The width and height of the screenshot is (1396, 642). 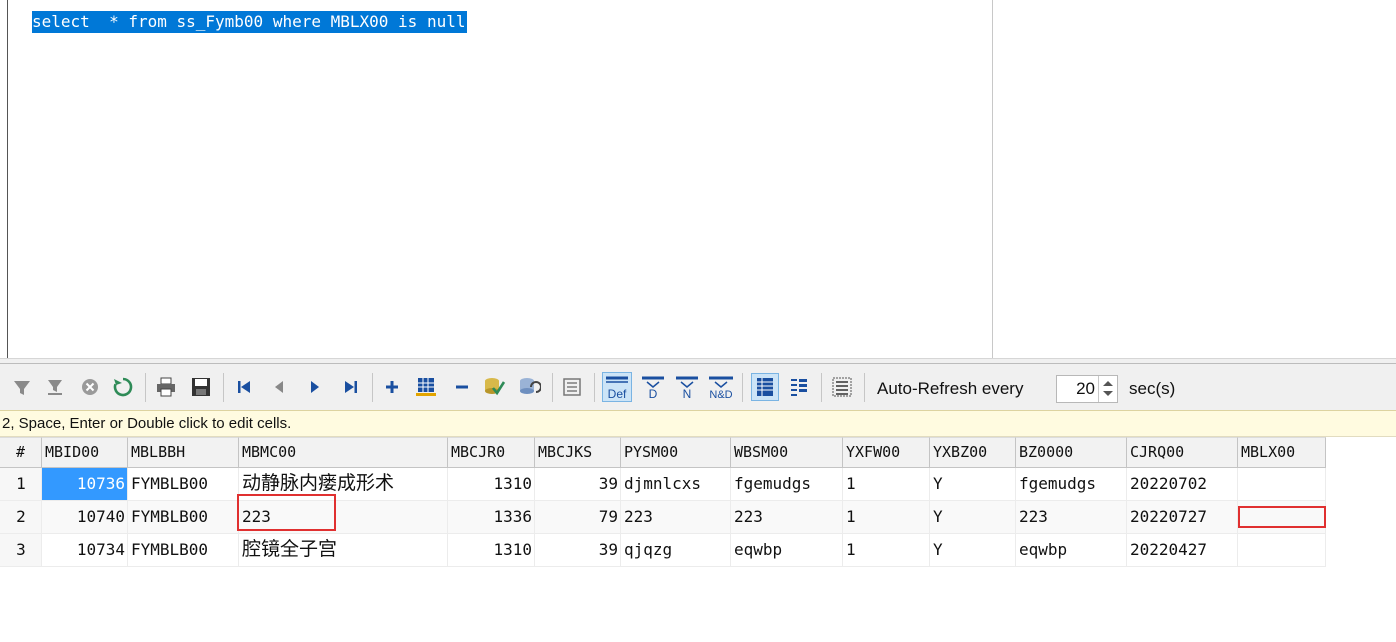 What do you see at coordinates (166, 387) in the screenshot?
I see `print-icon` at bounding box center [166, 387].